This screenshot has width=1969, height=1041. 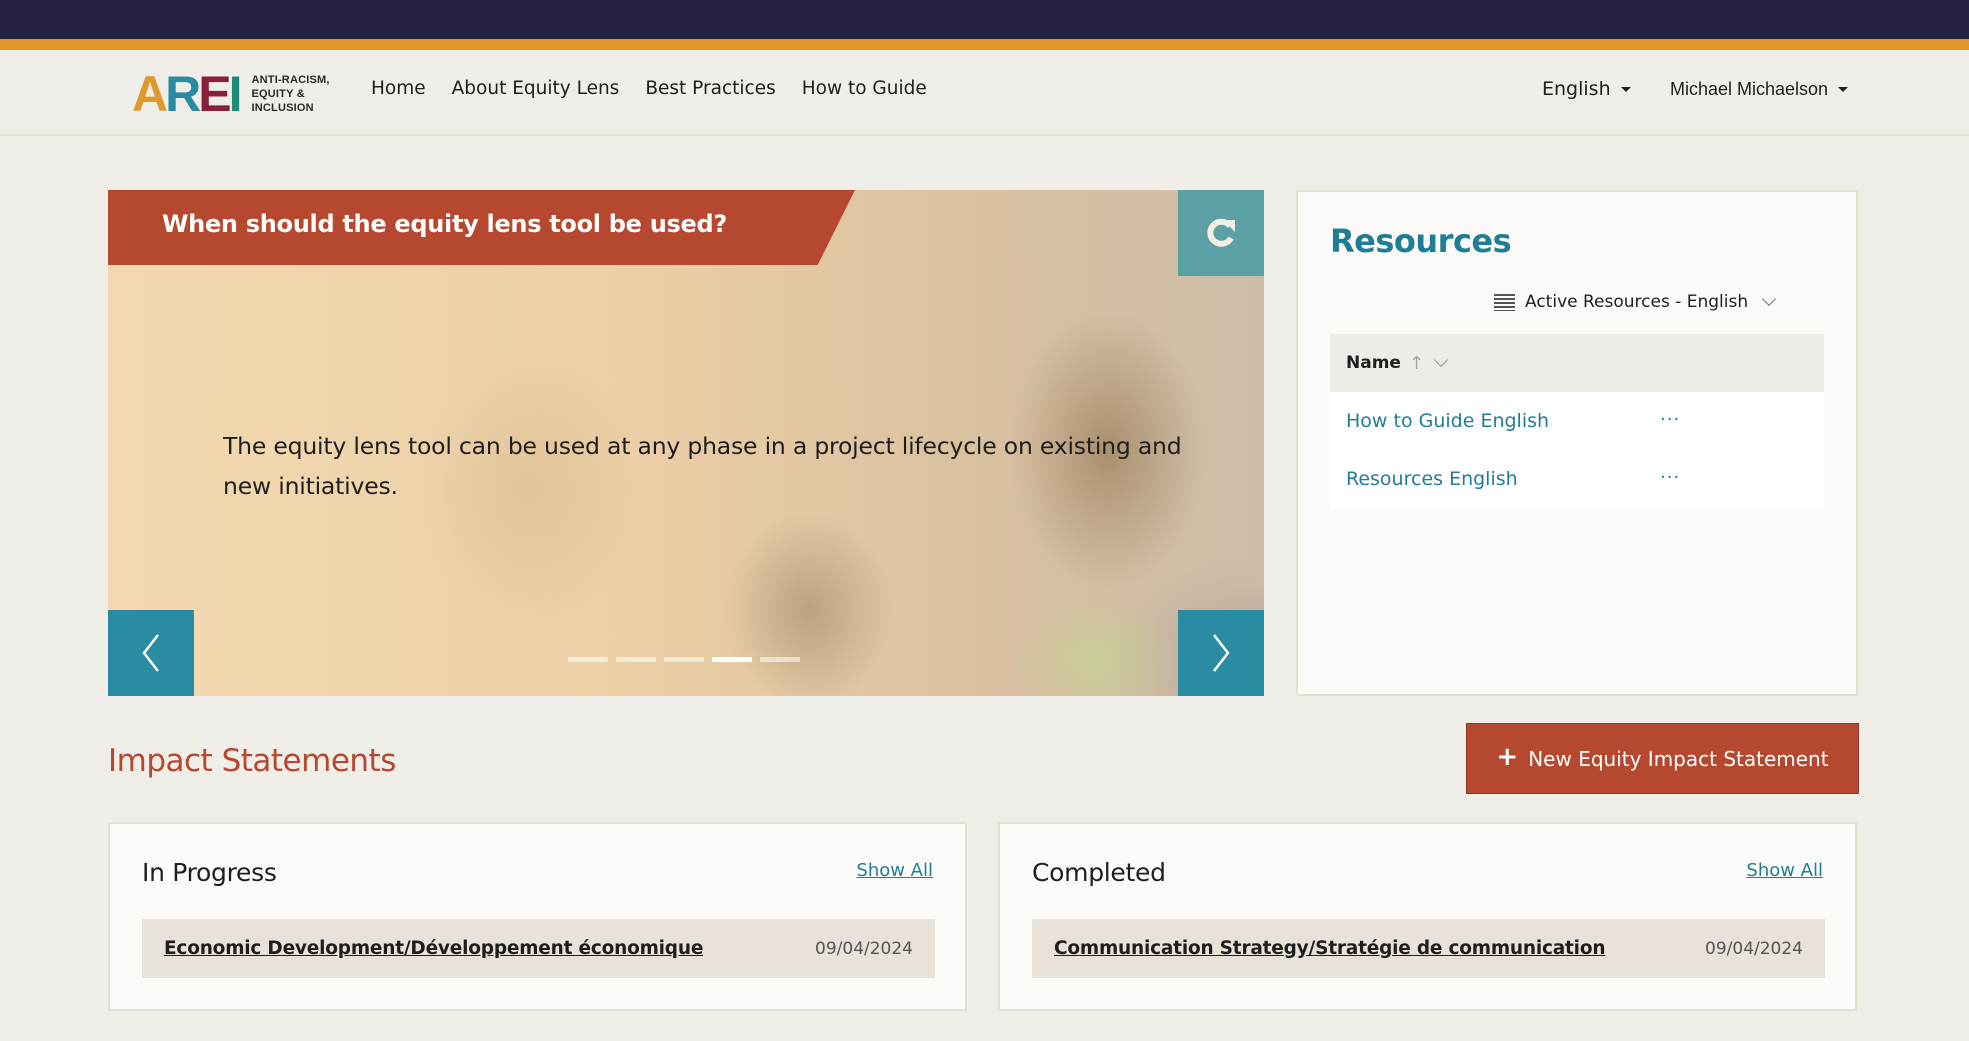 I want to click on carousel-next-button, so click(x=1221, y=653).